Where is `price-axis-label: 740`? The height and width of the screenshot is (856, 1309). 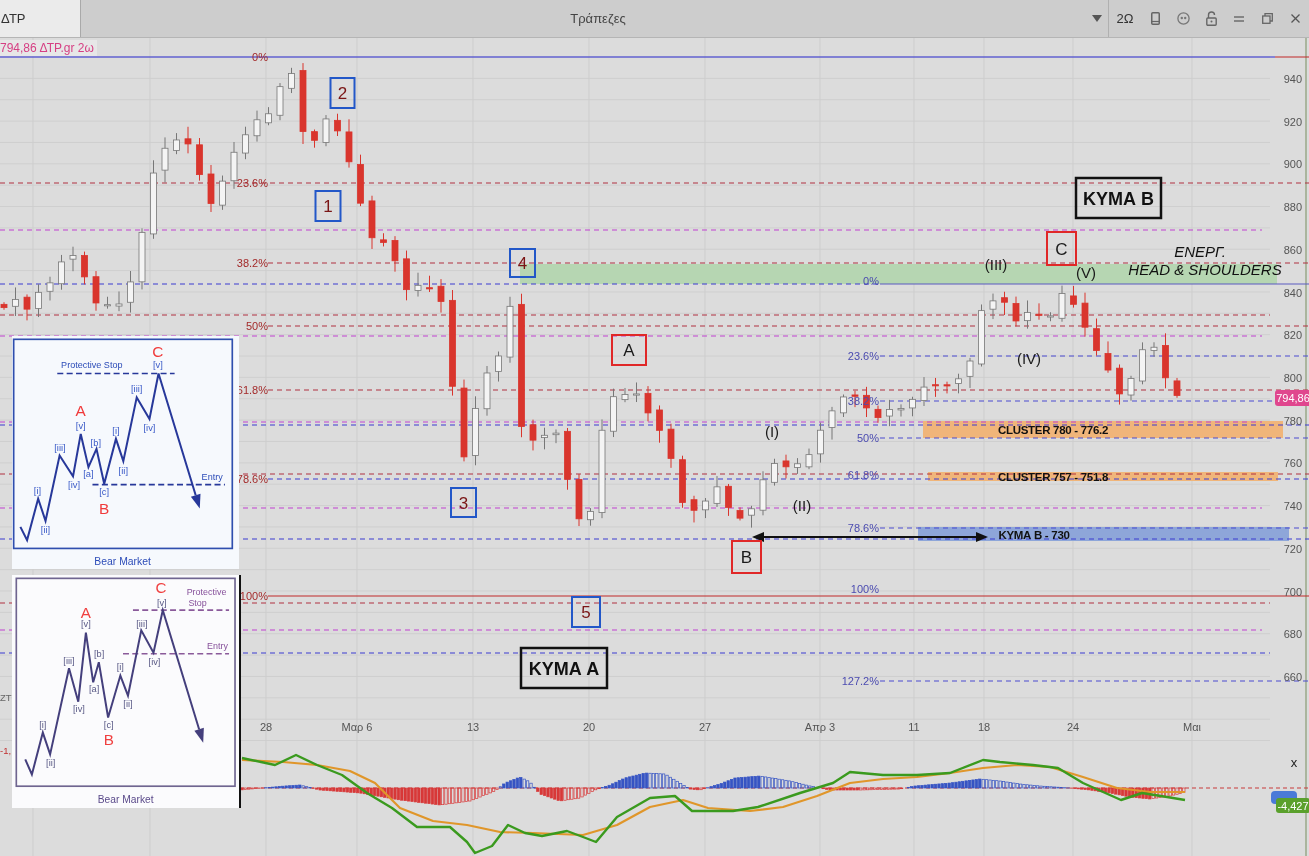
price-axis-label: 740 is located at coordinates (1292, 506).